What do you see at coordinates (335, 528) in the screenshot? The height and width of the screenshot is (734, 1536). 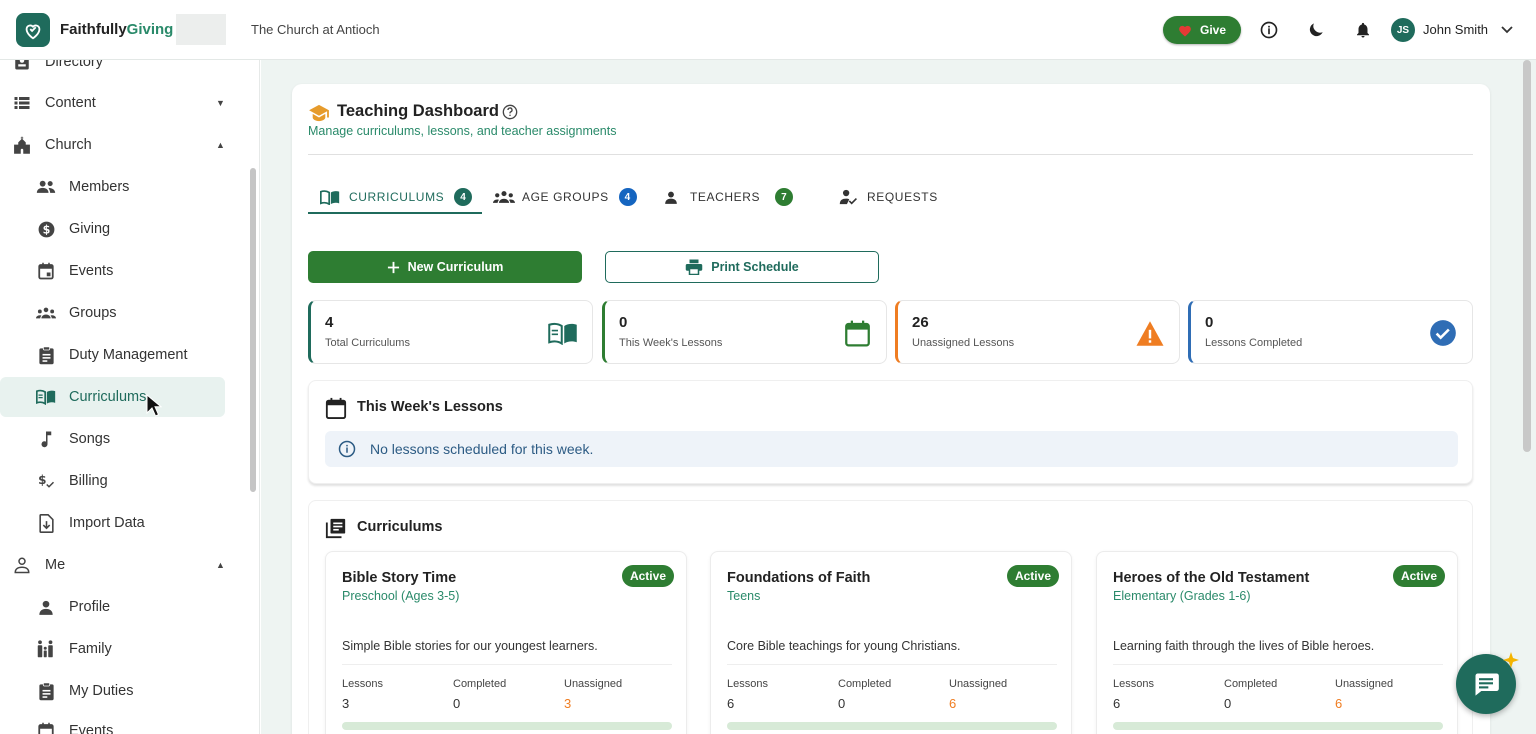 I see `library-books-icon` at bounding box center [335, 528].